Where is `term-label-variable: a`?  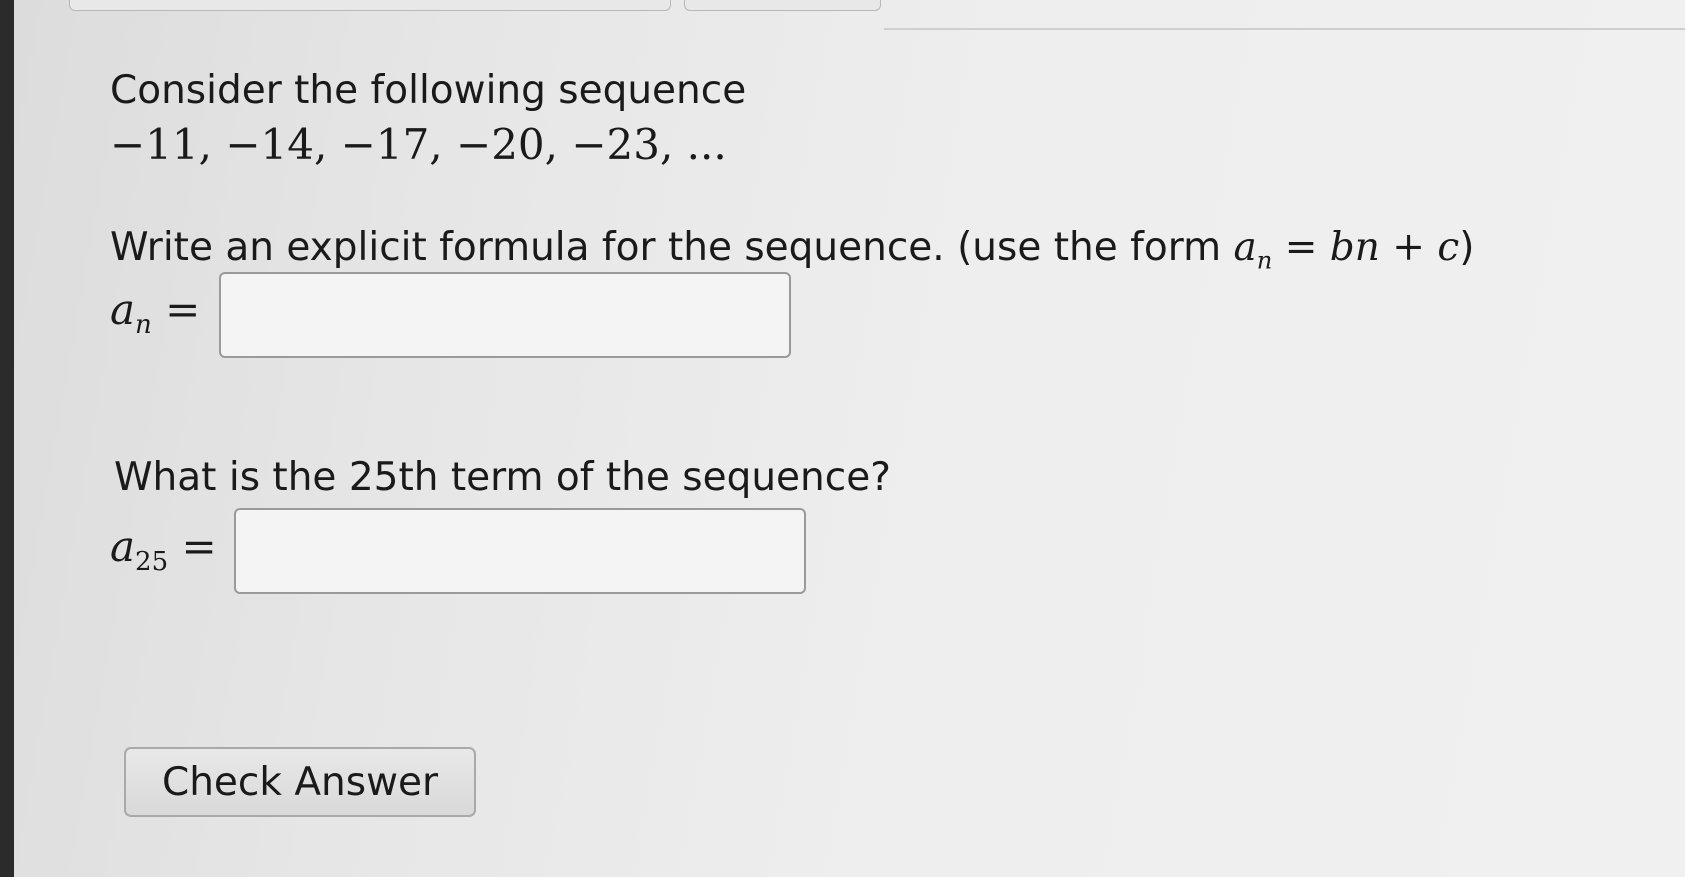 term-label-variable: a is located at coordinates (123, 546).